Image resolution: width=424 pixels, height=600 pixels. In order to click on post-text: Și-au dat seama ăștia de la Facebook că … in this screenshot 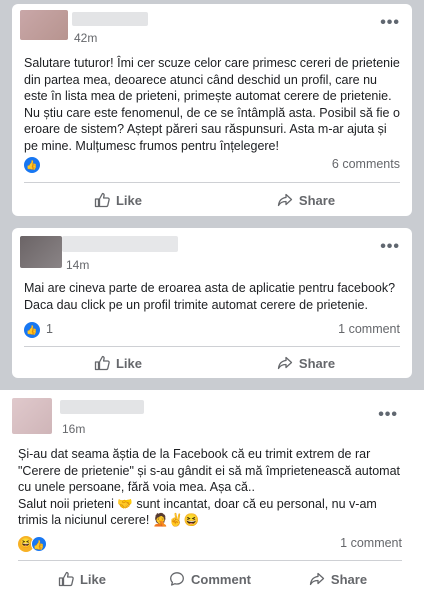, I will do `click(210, 487)`.